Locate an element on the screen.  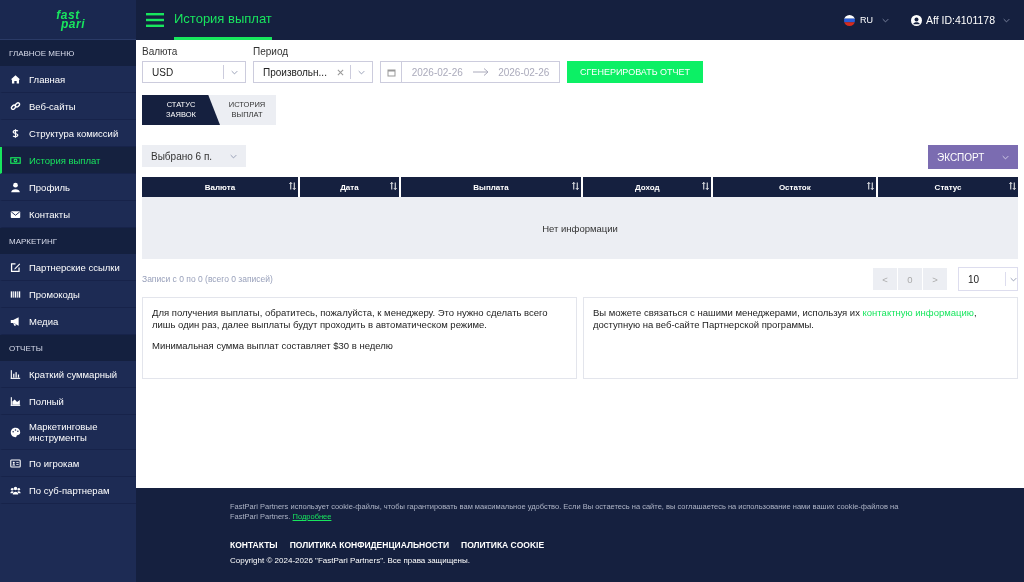
note-text: Вы можете связаться с нашими менеджерами, используя их контактную информацию, доступную на веб-сайте Партнерской программы. is located at coordinates (785, 319).